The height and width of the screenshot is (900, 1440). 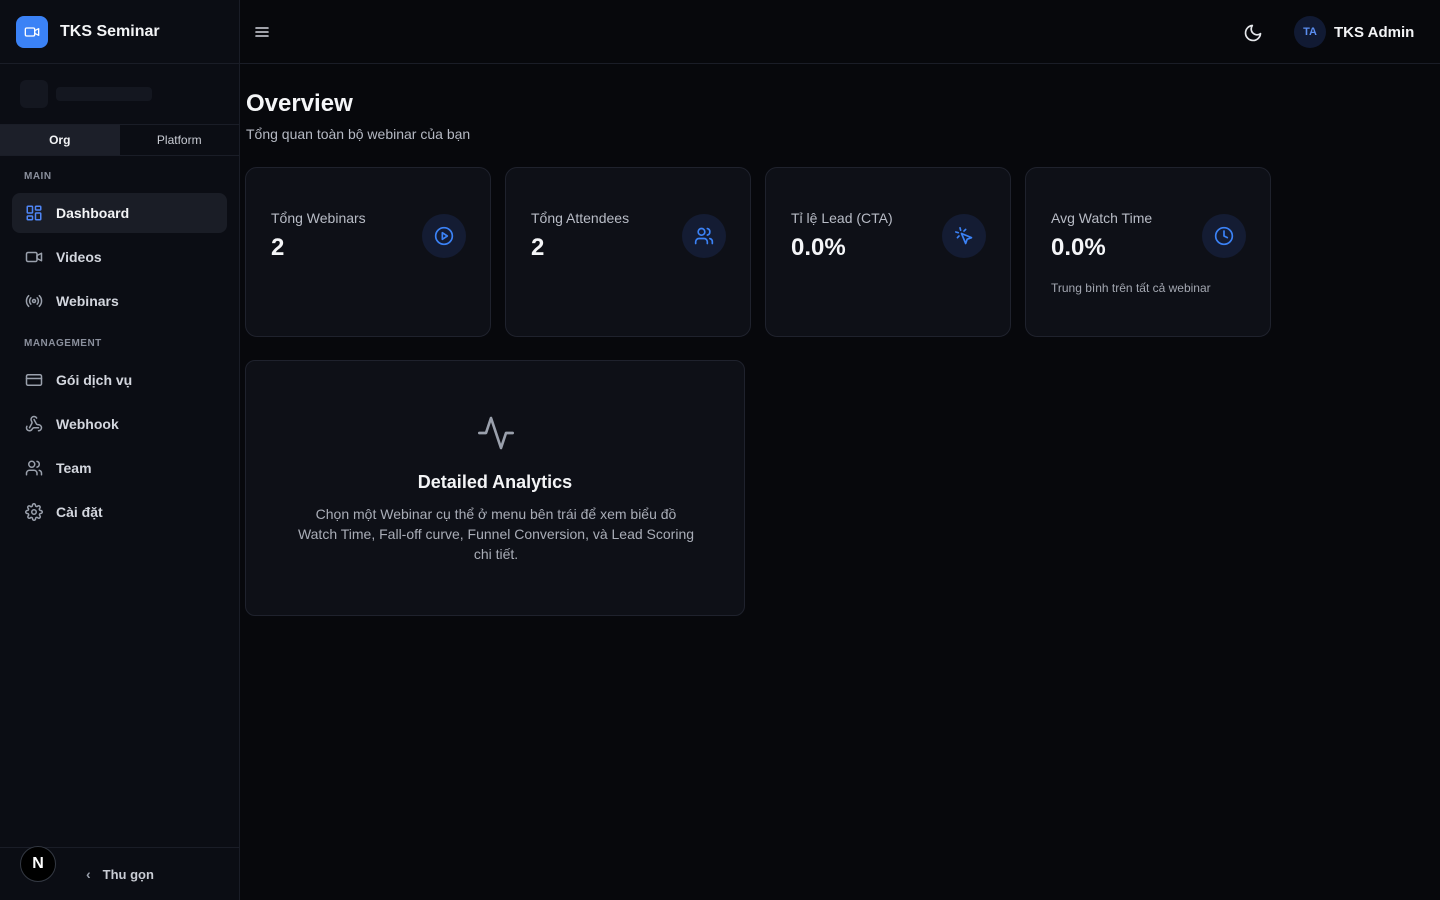 What do you see at coordinates (496, 433) in the screenshot?
I see `activity-icon` at bounding box center [496, 433].